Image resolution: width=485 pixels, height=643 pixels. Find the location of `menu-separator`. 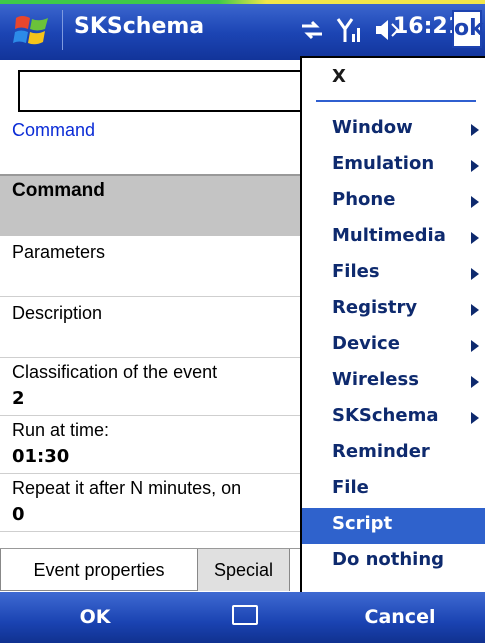

menu-separator is located at coordinates (396, 101).